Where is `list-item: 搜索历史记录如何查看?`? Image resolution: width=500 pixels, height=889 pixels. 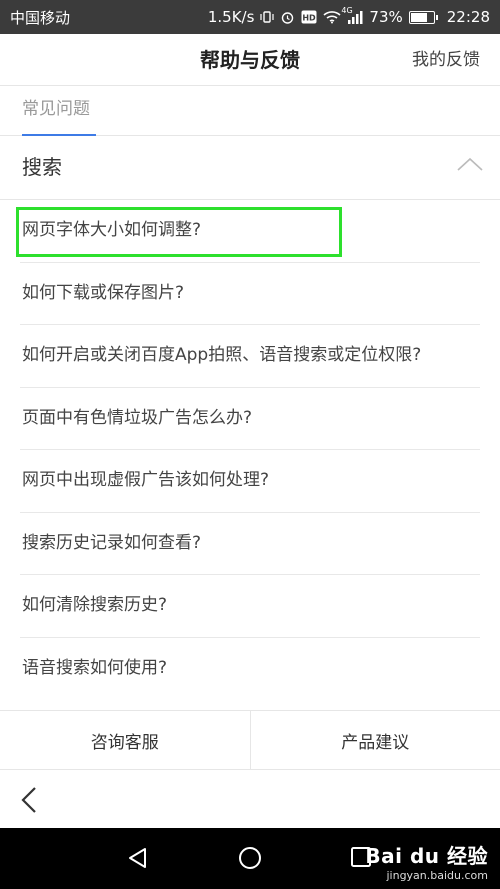
list-item: 搜索历史记录如何查看? is located at coordinates (250, 544).